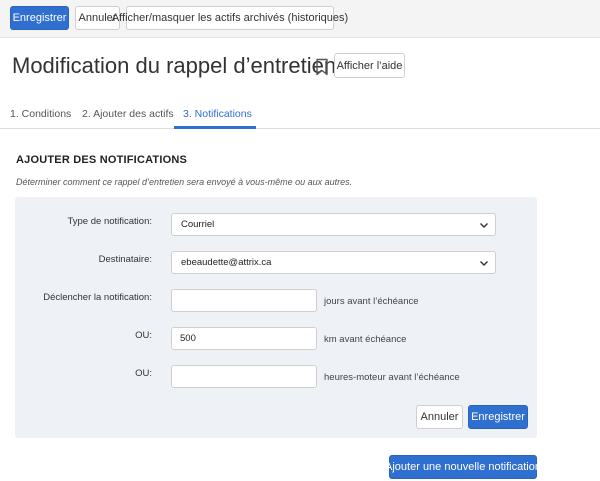  What do you see at coordinates (365, 339) in the screenshot?
I see `km-unit: km avant échéance` at bounding box center [365, 339].